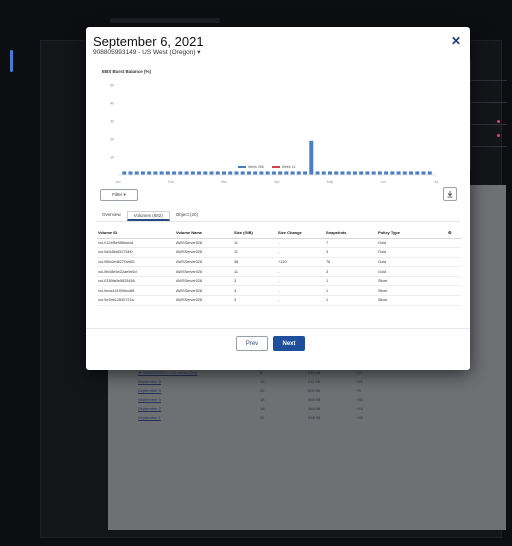 This screenshot has height=546, width=512. Describe the element at coordinates (252, 343) in the screenshot. I see `prev-button: Prev` at that location.